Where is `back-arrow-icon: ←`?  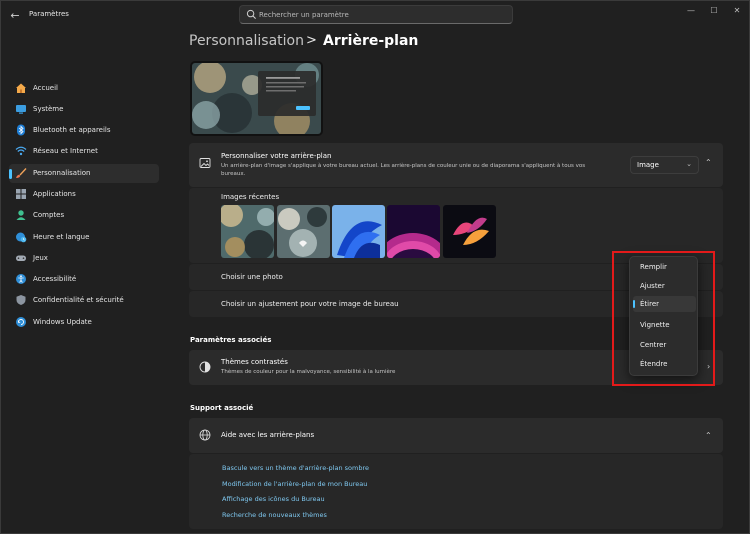 back-arrow-icon: ← is located at coordinates (15, 16).